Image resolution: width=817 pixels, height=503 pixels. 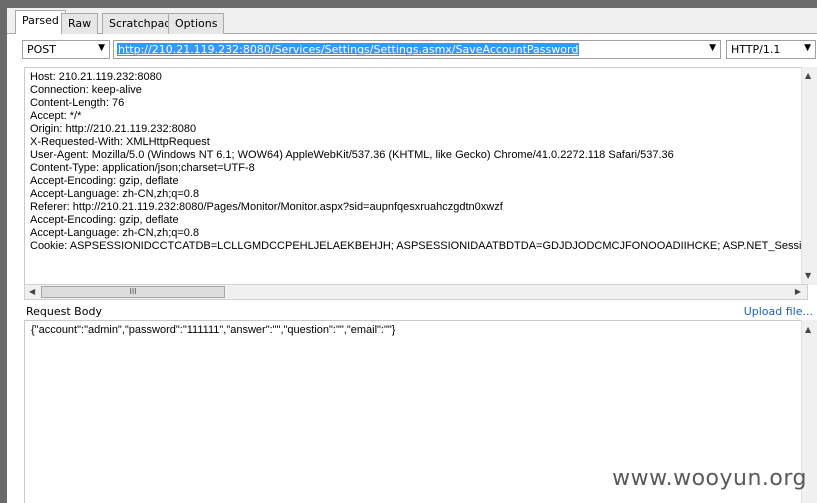 What do you see at coordinates (133, 292) in the screenshot?
I see `scrollbar-thumb: III` at bounding box center [133, 292].